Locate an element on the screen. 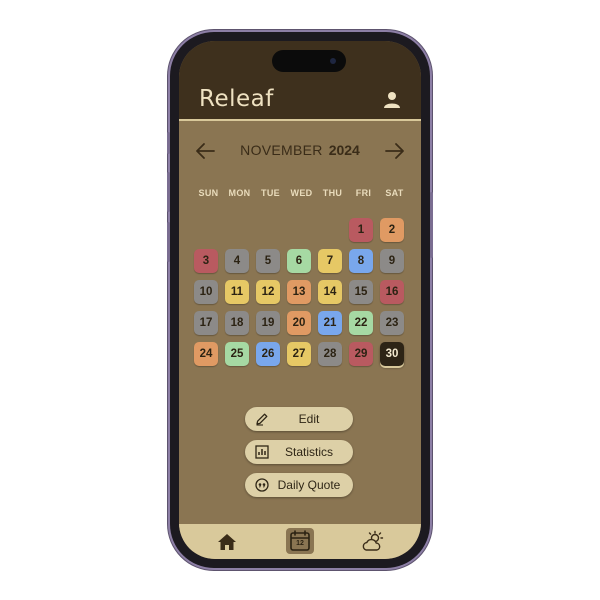 The width and height of the screenshot is (600, 600). calendar-day: 3 is located at coordinates (206, 261).